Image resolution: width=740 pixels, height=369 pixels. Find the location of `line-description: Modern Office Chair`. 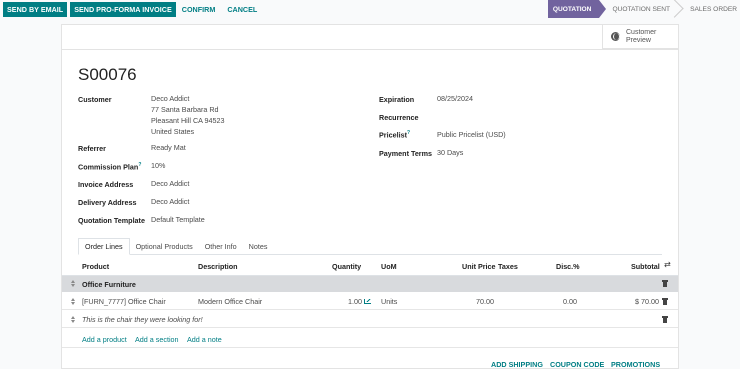

line-description: Modern Office Chair is located at coordinates (230, 301).